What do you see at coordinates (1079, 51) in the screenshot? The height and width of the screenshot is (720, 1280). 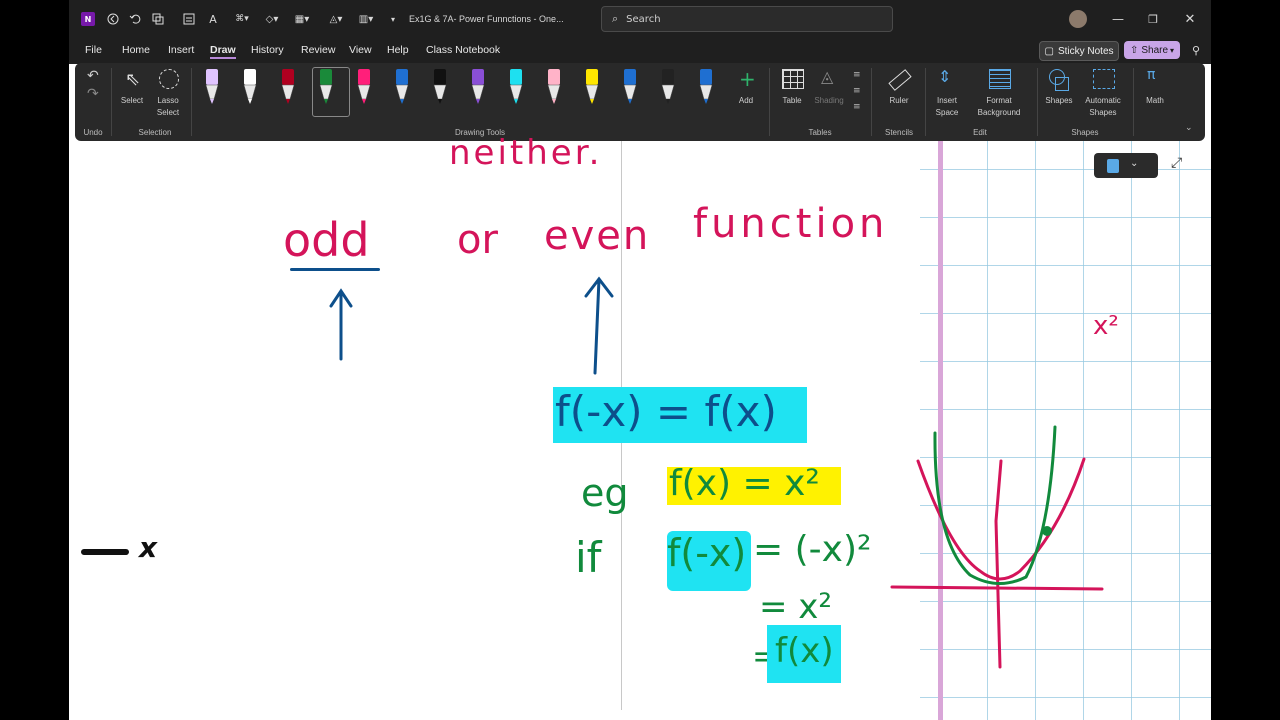 I see `sticky-notes-button: ▢ Sticky Notes` at bounding box center [1079, 51].